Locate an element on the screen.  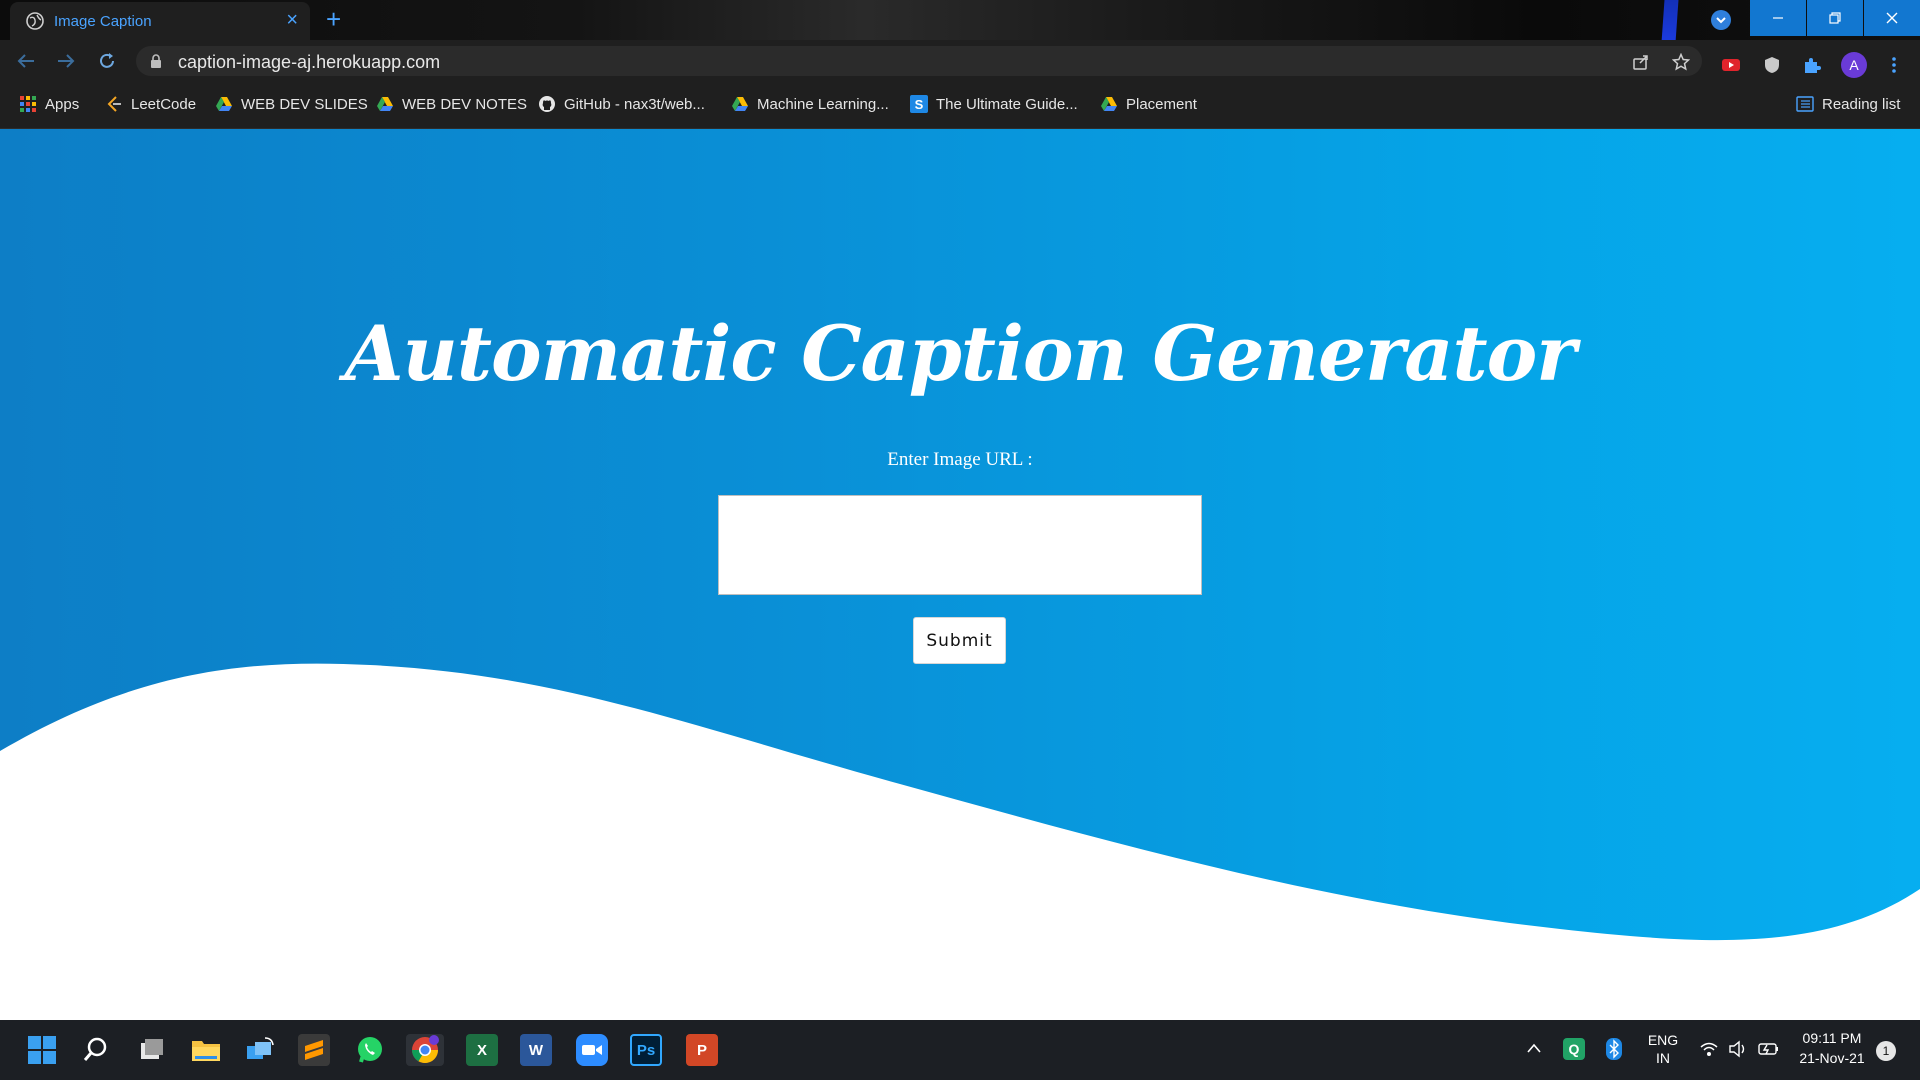
tab-title: Image Caption is located at coordinates (103, 21).